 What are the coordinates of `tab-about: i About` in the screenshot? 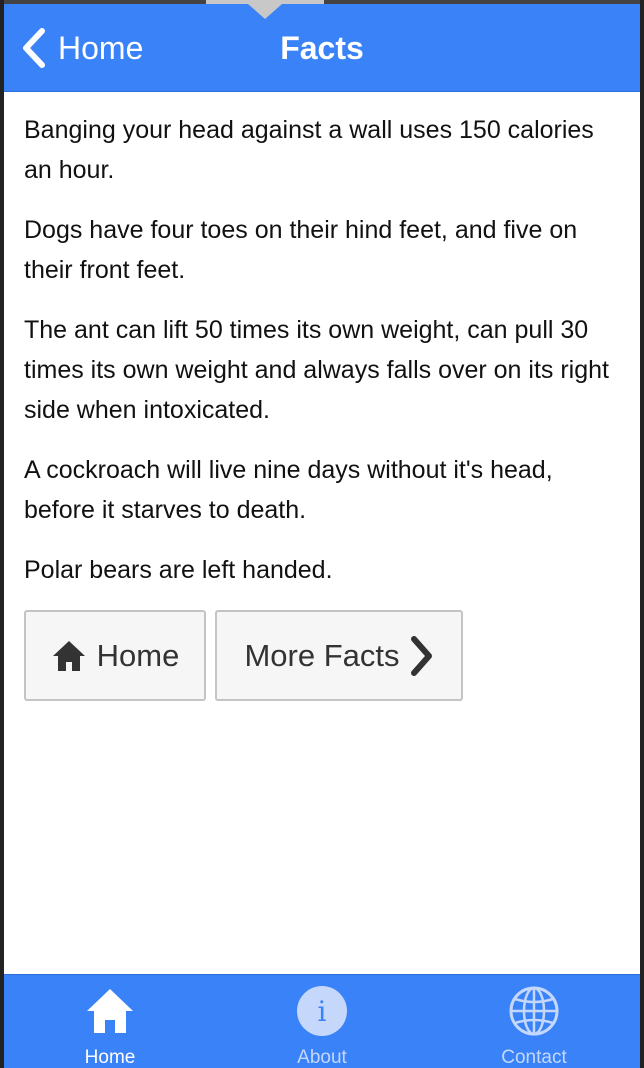 It's located at (322, 1021).